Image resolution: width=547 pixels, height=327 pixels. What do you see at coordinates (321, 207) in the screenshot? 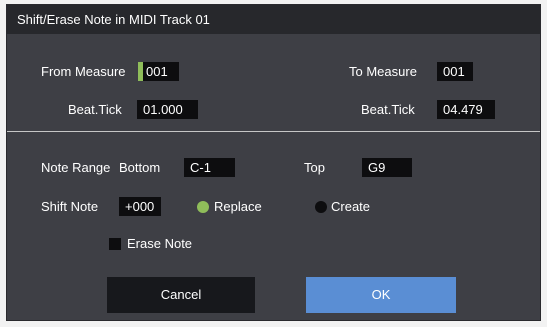
I see `create-radio` at bounding box center [321, 207].